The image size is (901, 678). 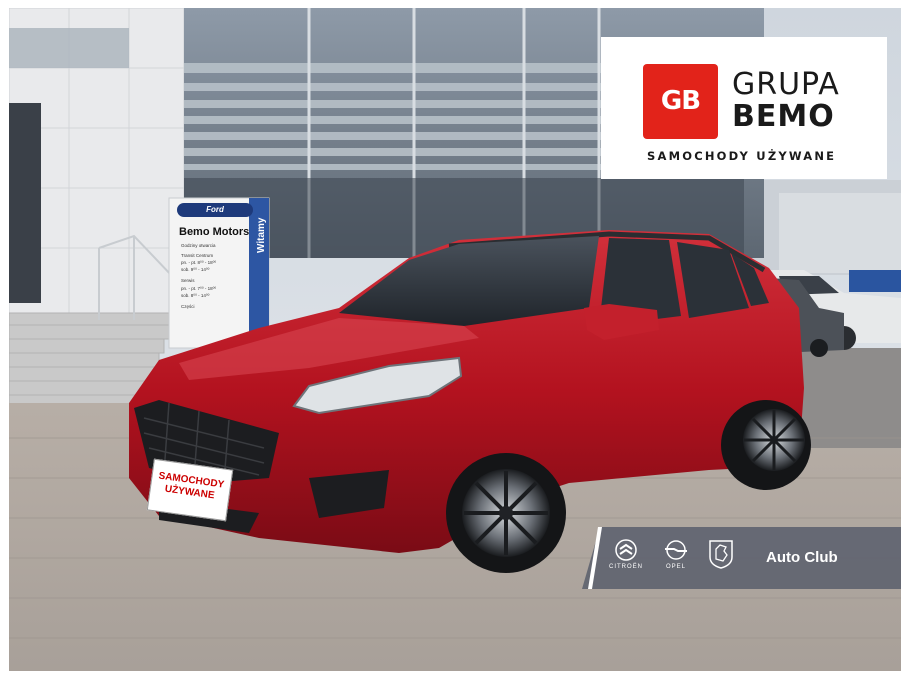 What do you see at coordinates (214, 232) in the screenshot?
I see `dealer-sign-title: Bemo Motors` at bounding box center [214, 232].